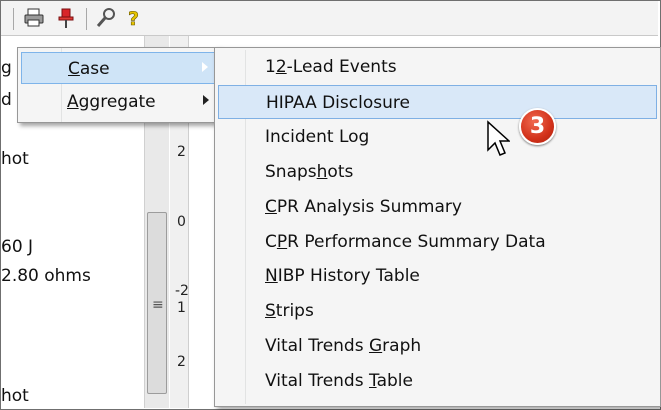 The width and height of the screenshot is (661, 410). Describe the element at coordinates (309, 171) in the screenshot. I see `submenu-item-label: Snapshots` at that location.